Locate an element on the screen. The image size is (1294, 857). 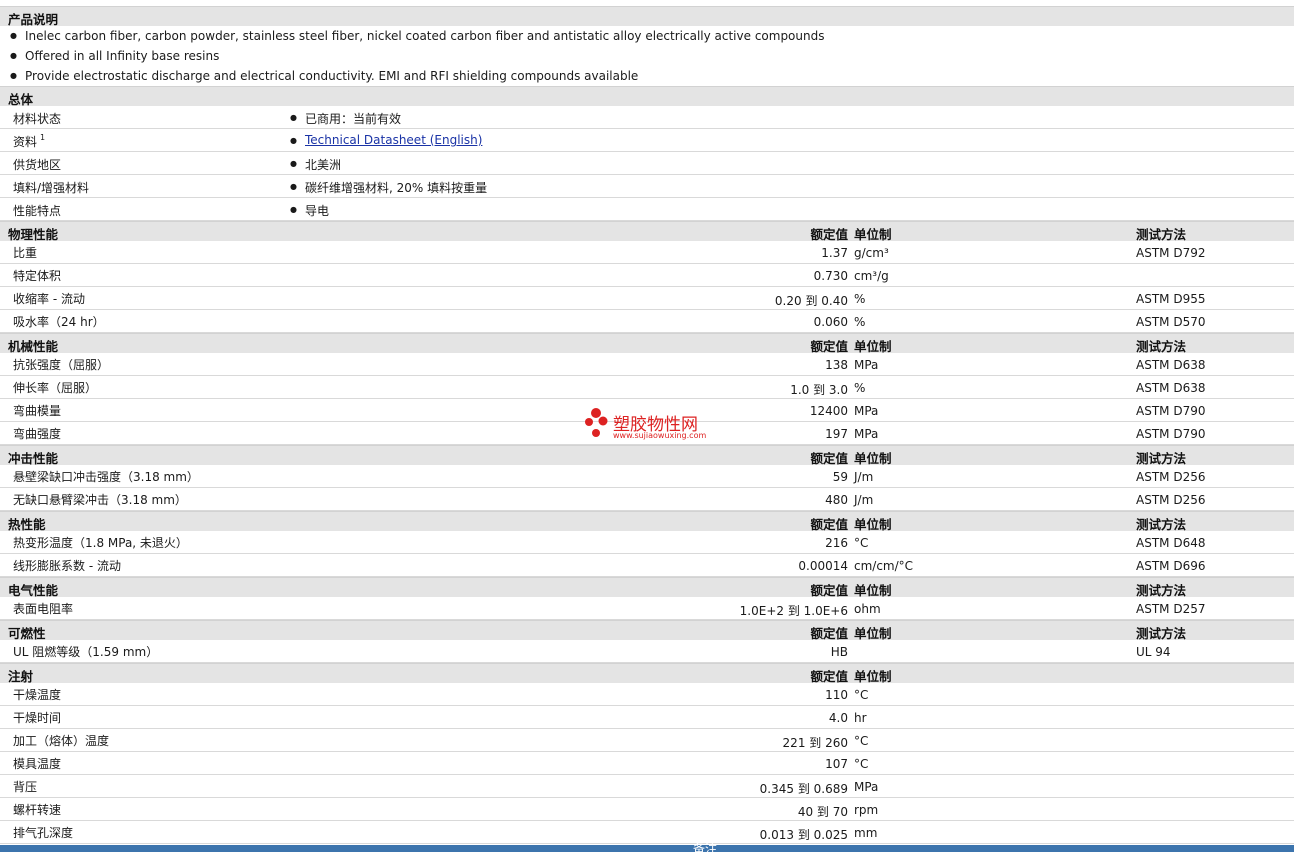
watermark-url: www.sujiaowuxing.com is located at coordinates (660, 435).